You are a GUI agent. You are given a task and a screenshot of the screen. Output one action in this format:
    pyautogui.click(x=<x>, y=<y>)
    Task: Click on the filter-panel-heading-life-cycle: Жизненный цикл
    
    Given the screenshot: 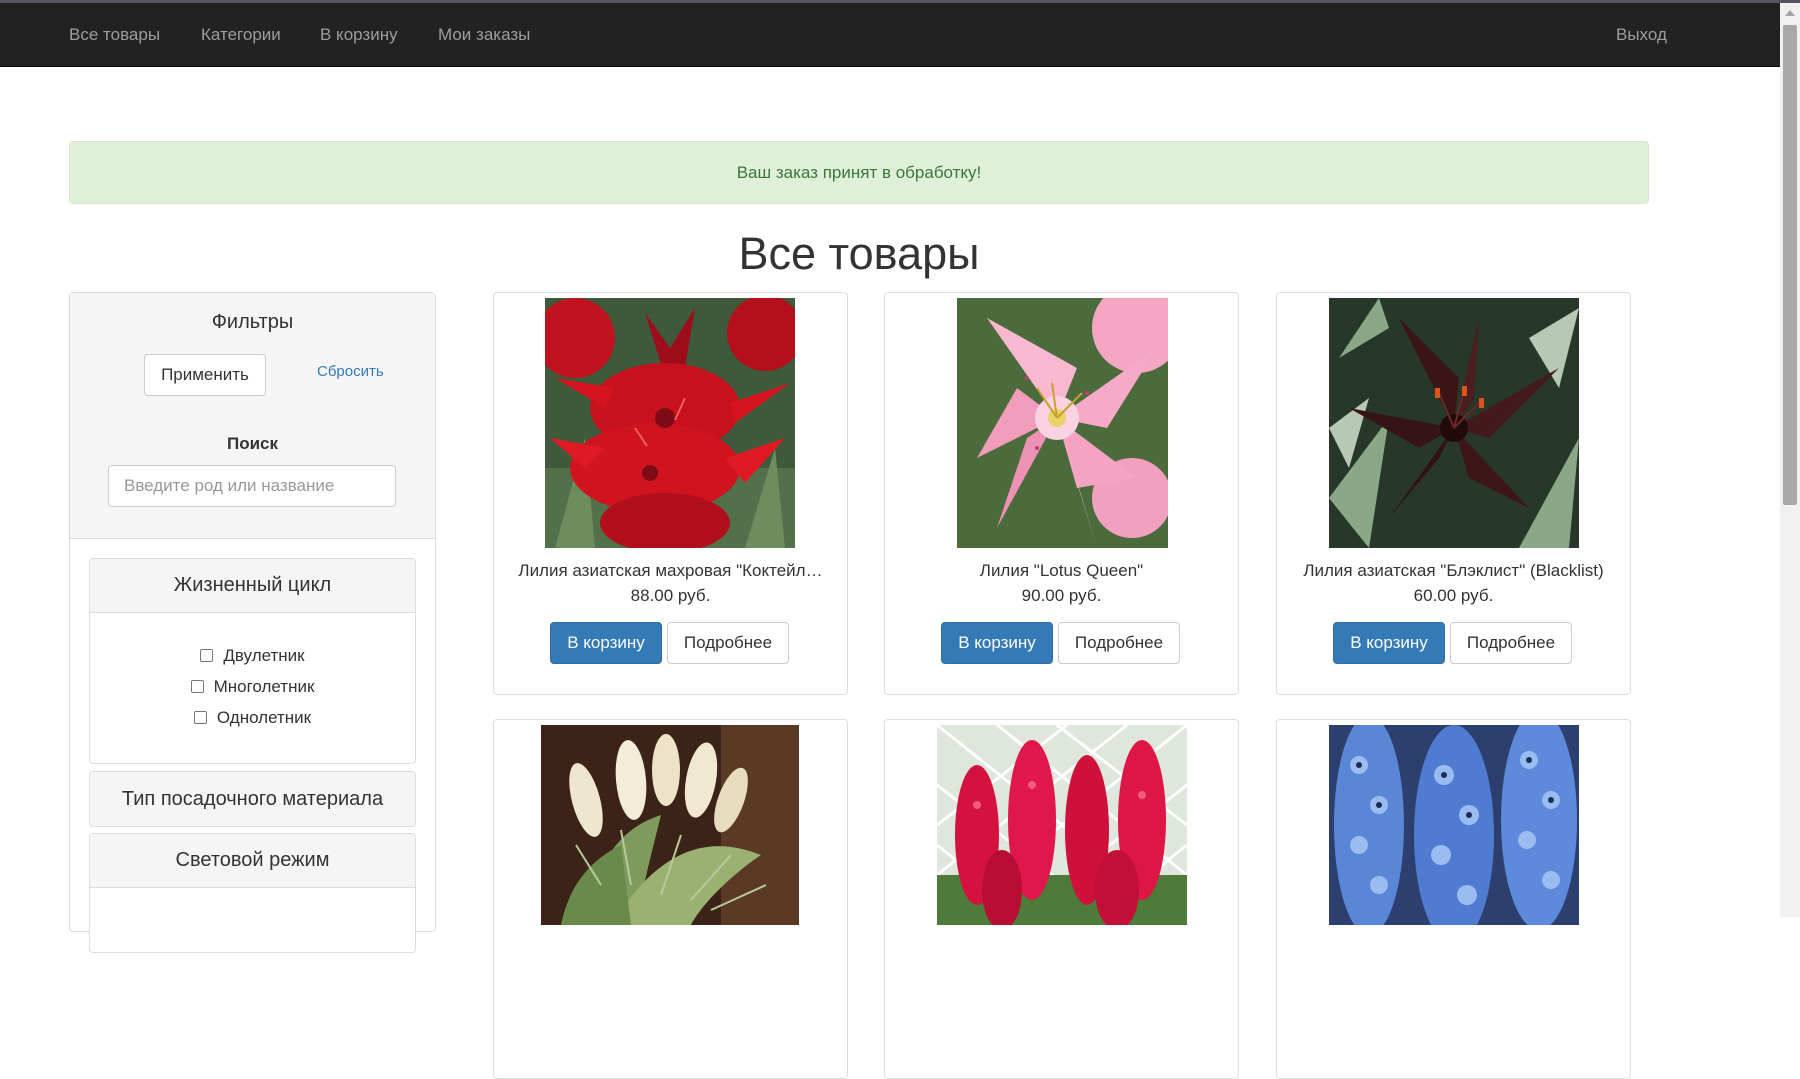 What is the action you would take?
    pyautogui.click(x=252, y=586)
    